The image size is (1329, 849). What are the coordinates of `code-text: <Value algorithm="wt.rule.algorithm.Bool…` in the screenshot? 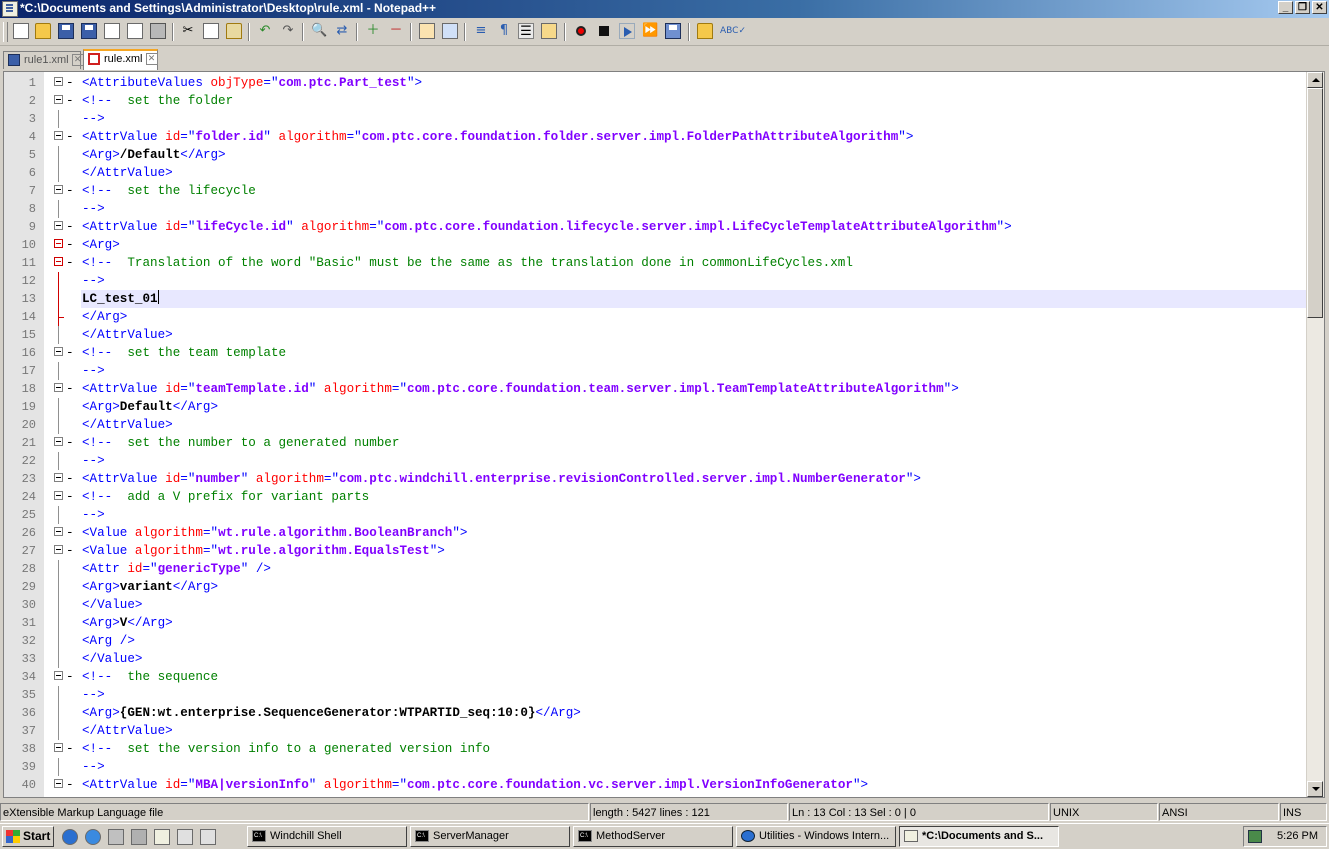 It's located at (695, 533).